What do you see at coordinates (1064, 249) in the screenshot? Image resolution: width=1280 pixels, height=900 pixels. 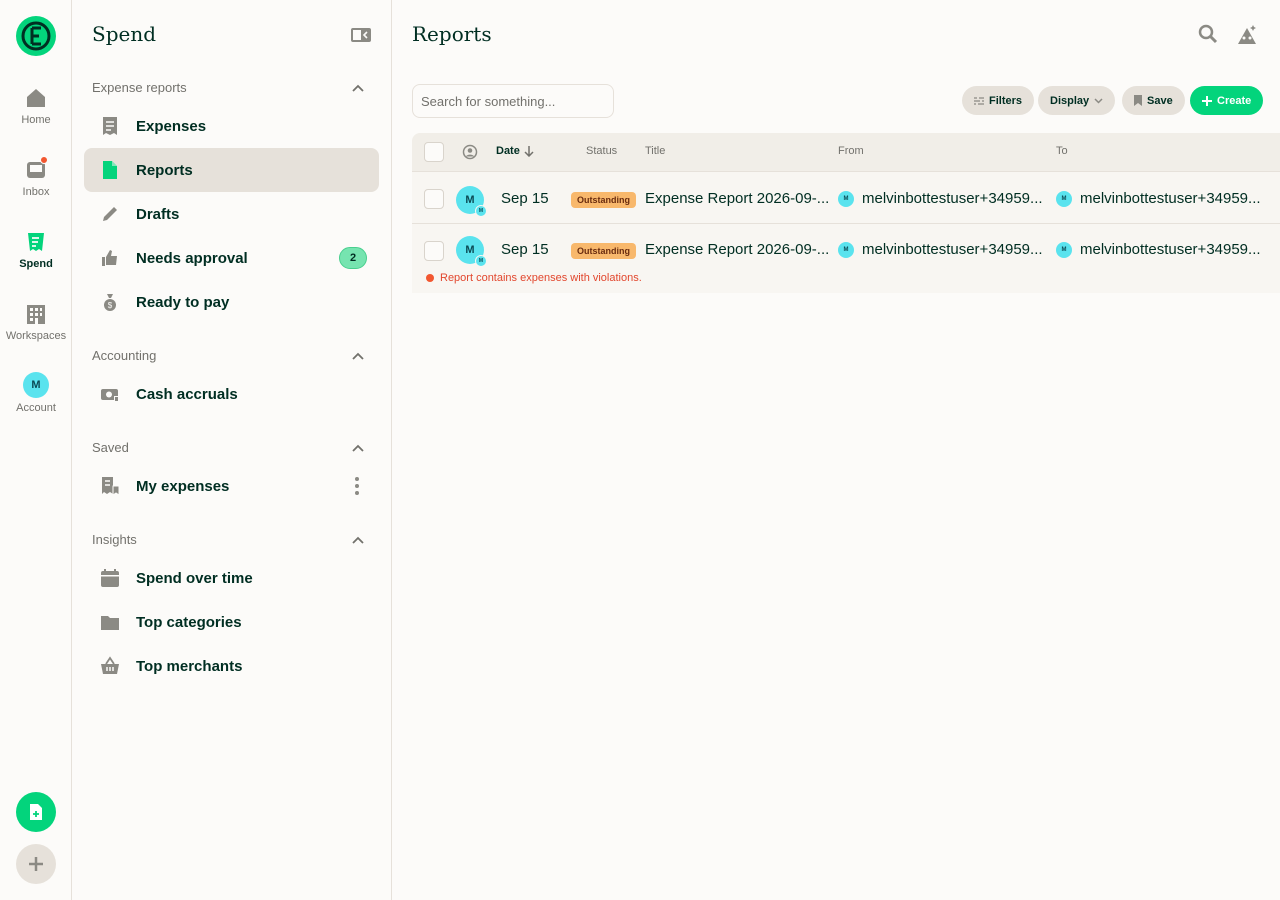 I see `to-avatar: M` at bounding box center [1064, 249].